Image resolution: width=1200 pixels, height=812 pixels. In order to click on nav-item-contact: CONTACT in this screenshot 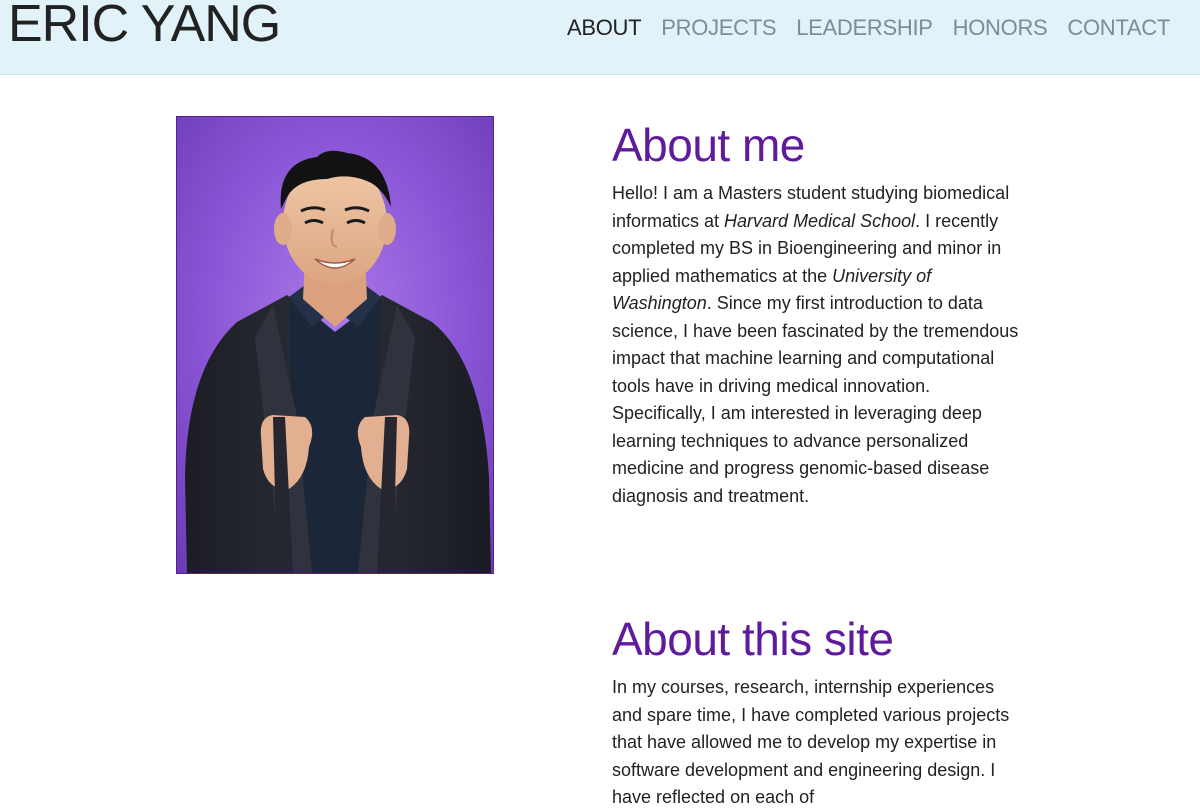, I will do `click(1118, 28)`.